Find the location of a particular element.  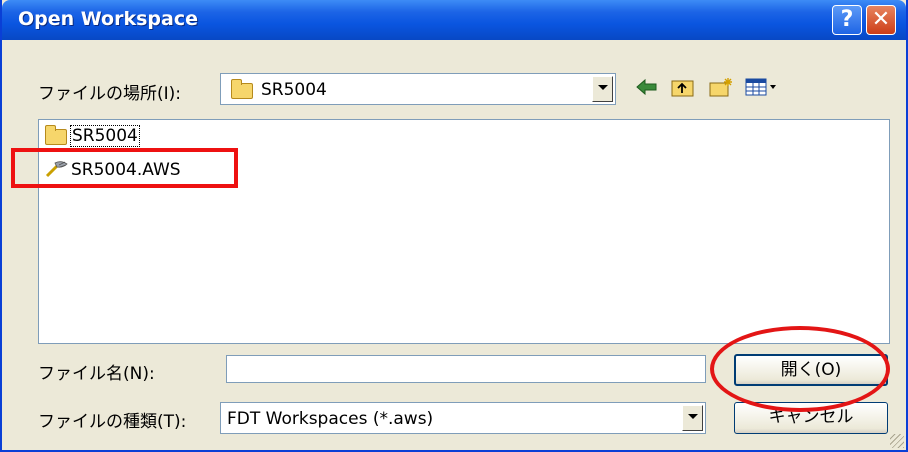

dialog-title: Open Workspace is located at coordinates (108, 19).